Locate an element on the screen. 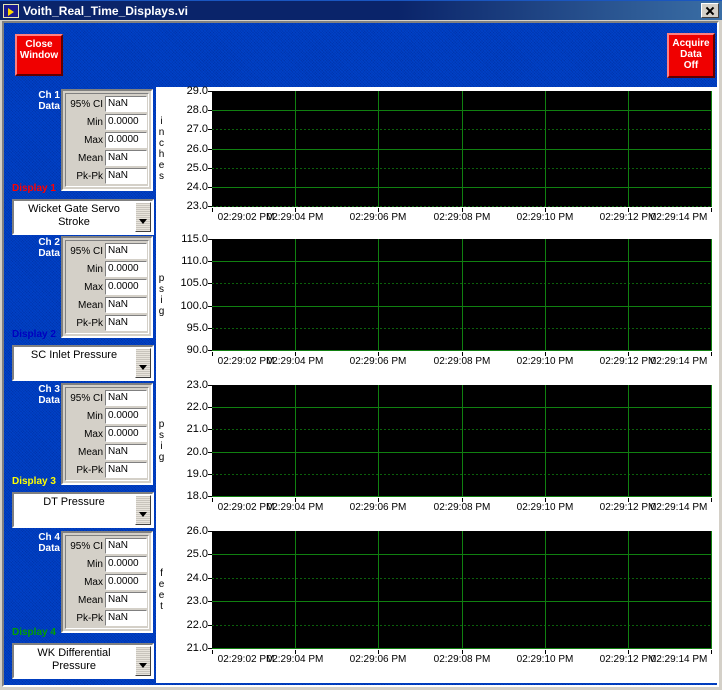  y-axis-unit-3: psig is located at coordinates (161, 441).